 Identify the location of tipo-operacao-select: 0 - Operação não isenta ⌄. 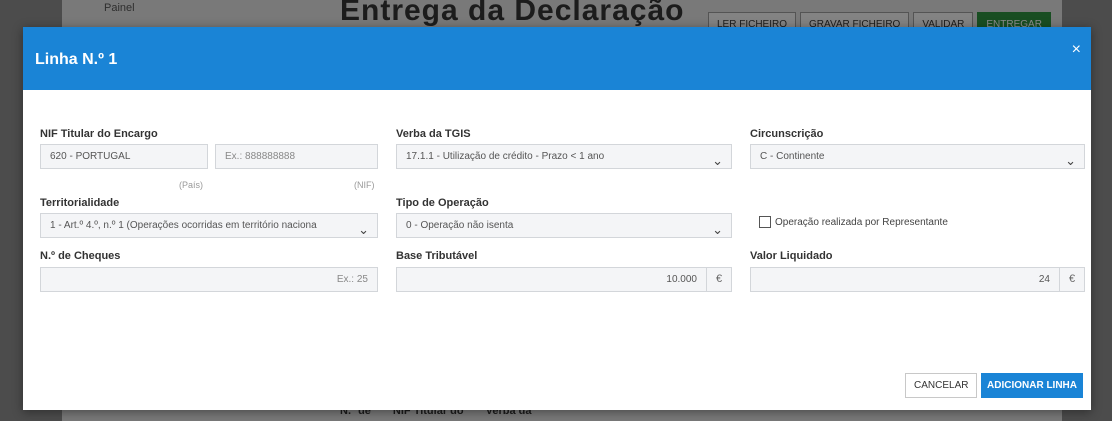
(564, 225).